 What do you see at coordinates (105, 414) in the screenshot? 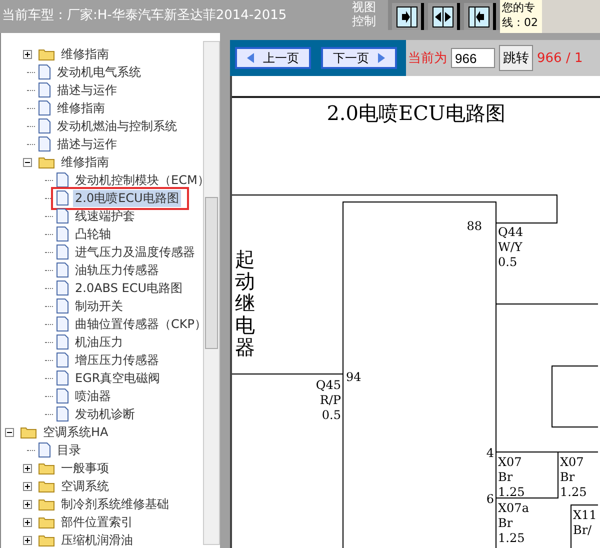
I see `tree-item: 发动机诊断` at bounding box center [105, 414].